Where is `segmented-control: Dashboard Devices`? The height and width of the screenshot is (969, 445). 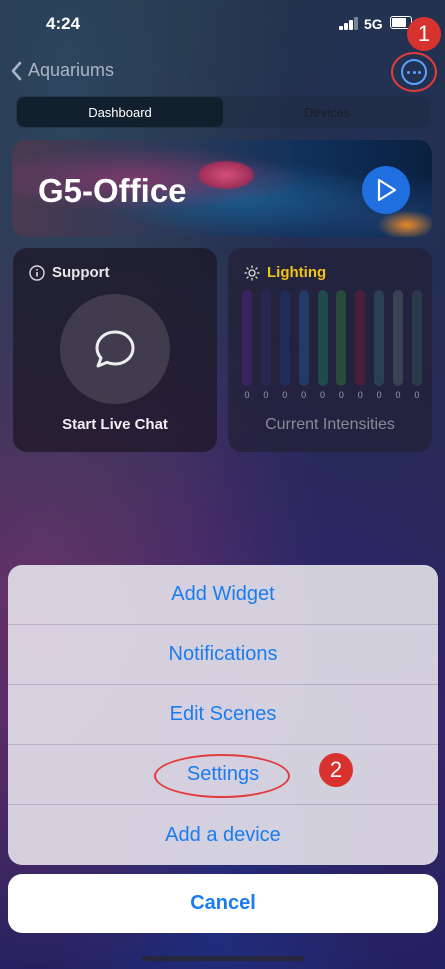
segmented-control: Dashboard Devices is located at coordinates (223, 112).